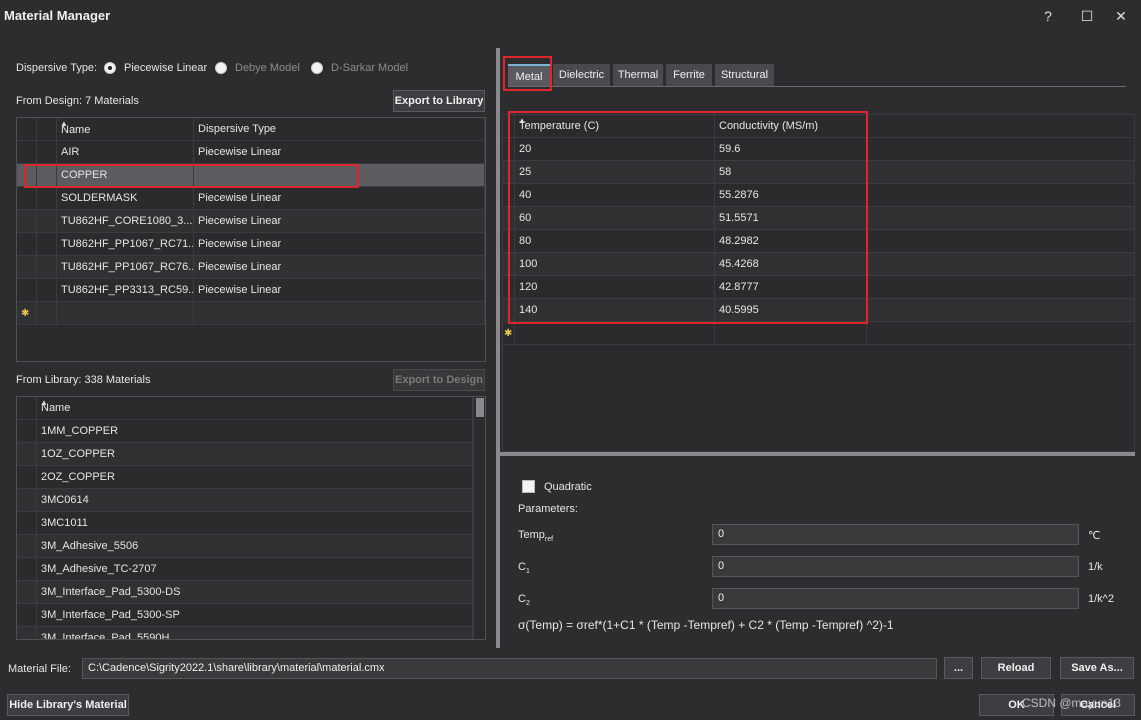 Image resolution: width=1141 pixels, height=720 pixels. Describe the element at coordinates (524, 600) in the screenshot. I see `c2-label: C2` at that location.